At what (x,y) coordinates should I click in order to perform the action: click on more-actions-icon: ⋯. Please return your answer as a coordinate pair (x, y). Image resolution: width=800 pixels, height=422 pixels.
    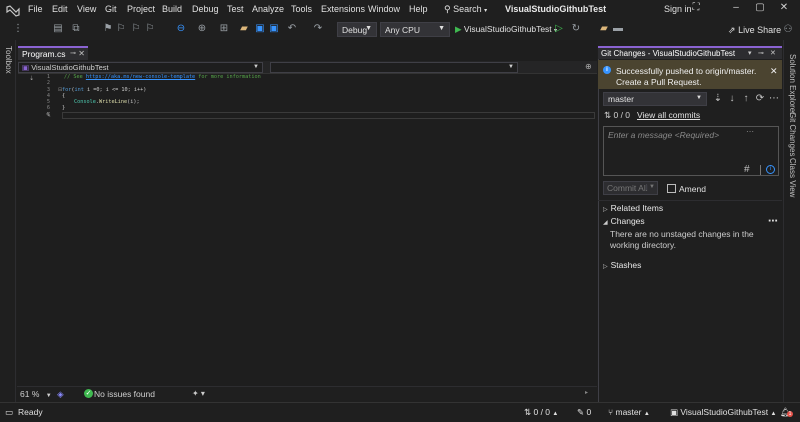
    Looking at the image, I should click on (774, 99).